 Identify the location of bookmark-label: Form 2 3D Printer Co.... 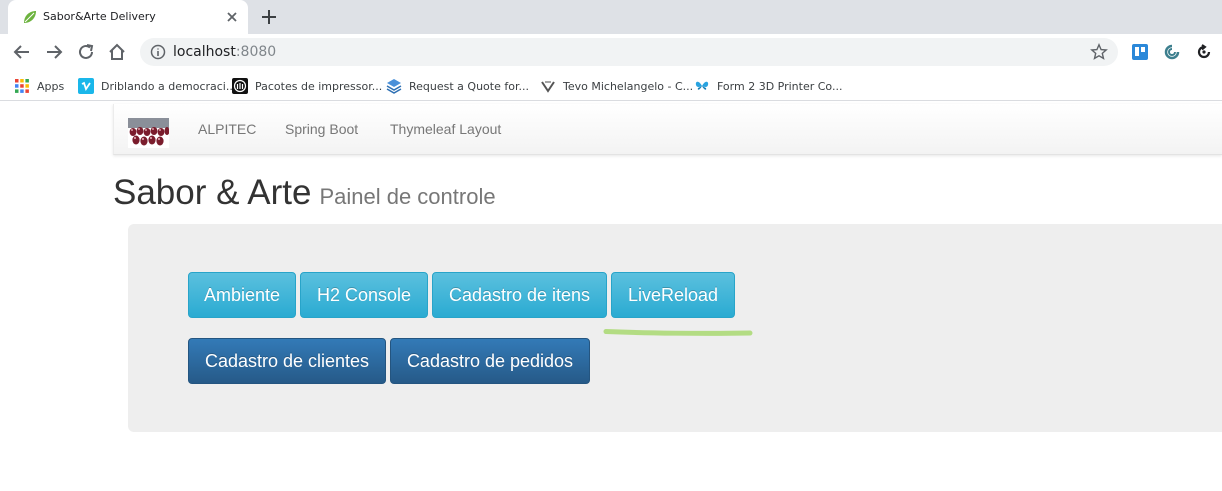
(780, 86).